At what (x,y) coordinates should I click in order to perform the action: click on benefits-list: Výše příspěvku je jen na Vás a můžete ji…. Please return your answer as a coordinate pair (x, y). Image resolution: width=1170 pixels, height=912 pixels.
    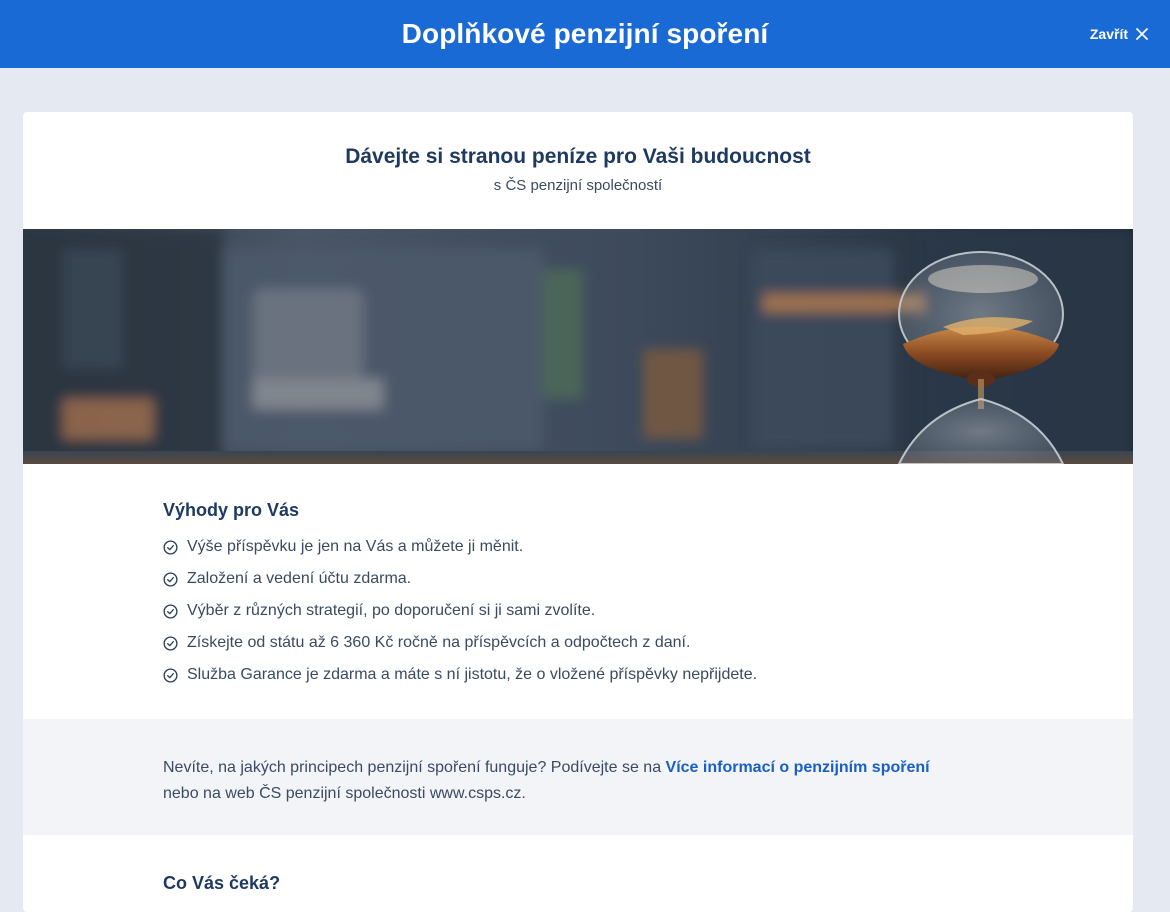
    Looking at the image, I should click on (648, 611).